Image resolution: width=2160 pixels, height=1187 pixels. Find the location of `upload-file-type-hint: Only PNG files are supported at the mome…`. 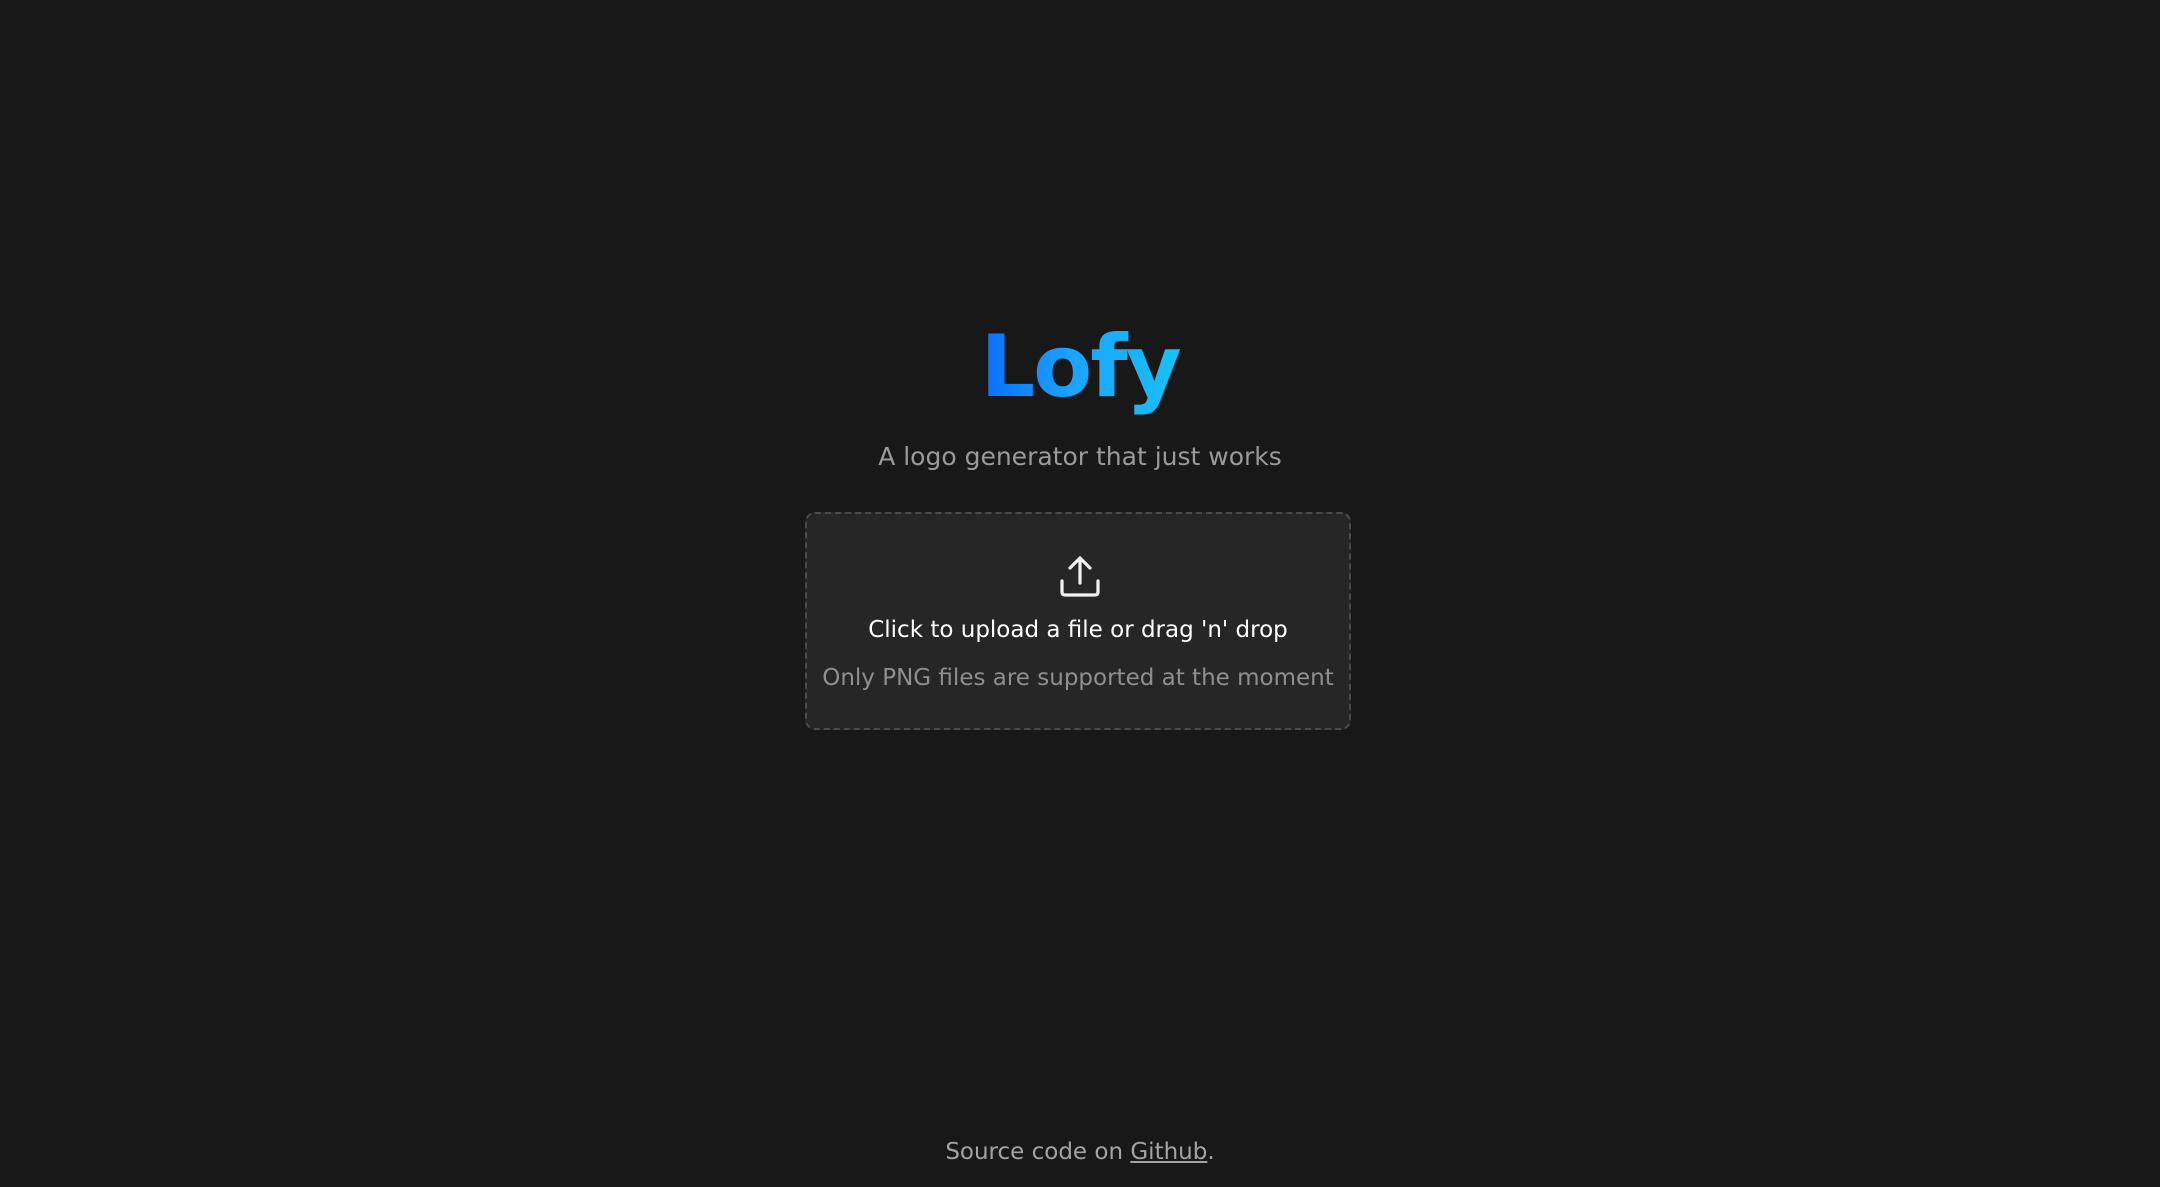

upload-file-type-hint: Only PNG files are supported at the mome… is located at coordinates (1078, 678).